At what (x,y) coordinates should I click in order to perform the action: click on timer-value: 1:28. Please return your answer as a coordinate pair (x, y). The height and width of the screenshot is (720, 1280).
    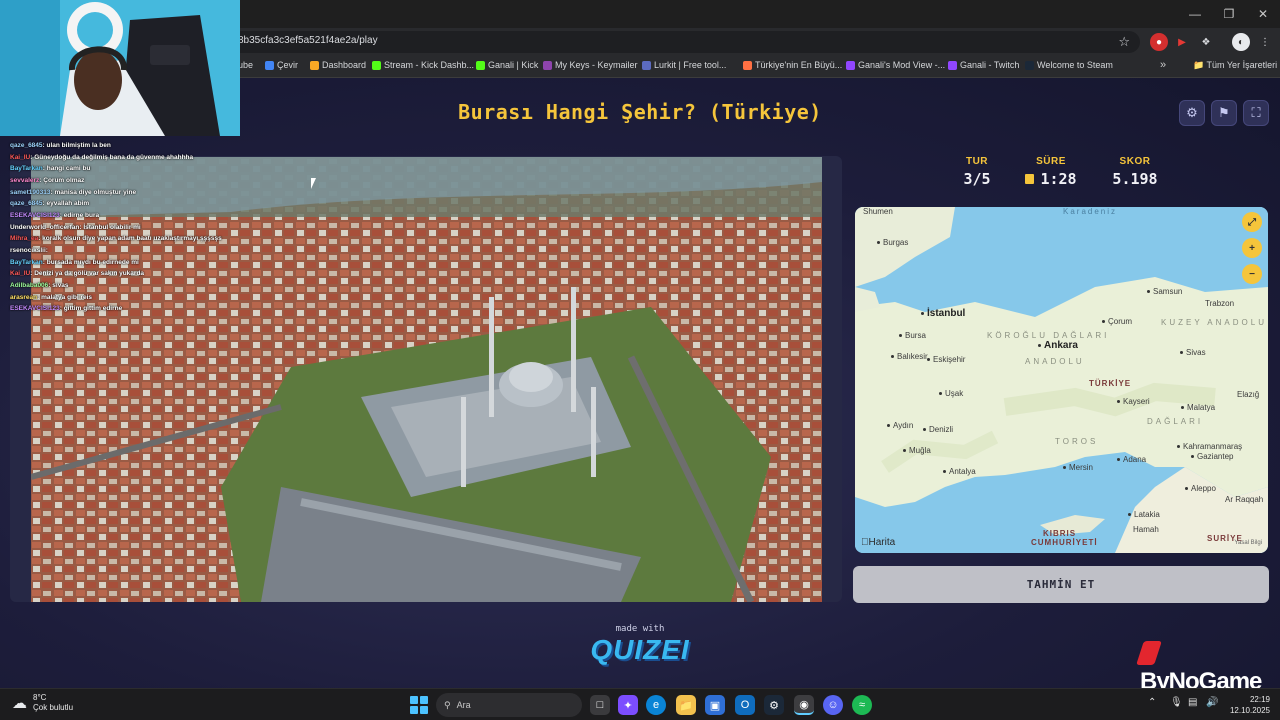
    Looking at the image, I should click on (1051, 179).